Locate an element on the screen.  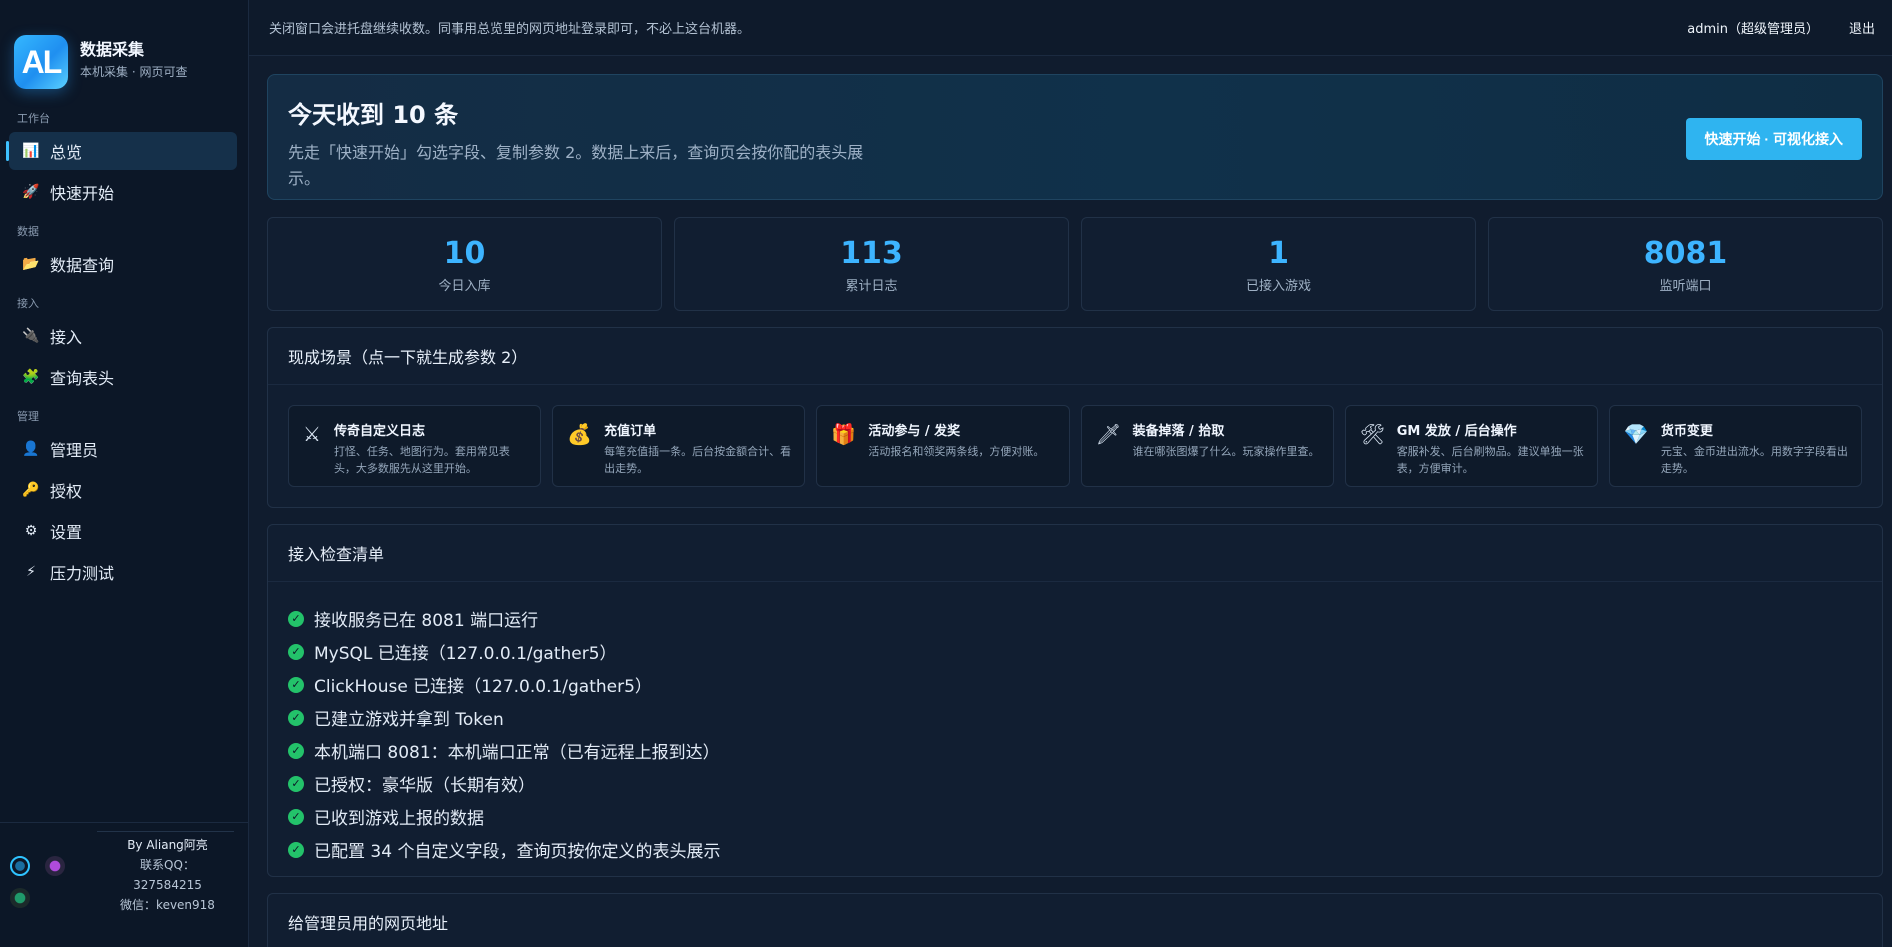
user-icon: 👤 is located at coordinates (31, 449).